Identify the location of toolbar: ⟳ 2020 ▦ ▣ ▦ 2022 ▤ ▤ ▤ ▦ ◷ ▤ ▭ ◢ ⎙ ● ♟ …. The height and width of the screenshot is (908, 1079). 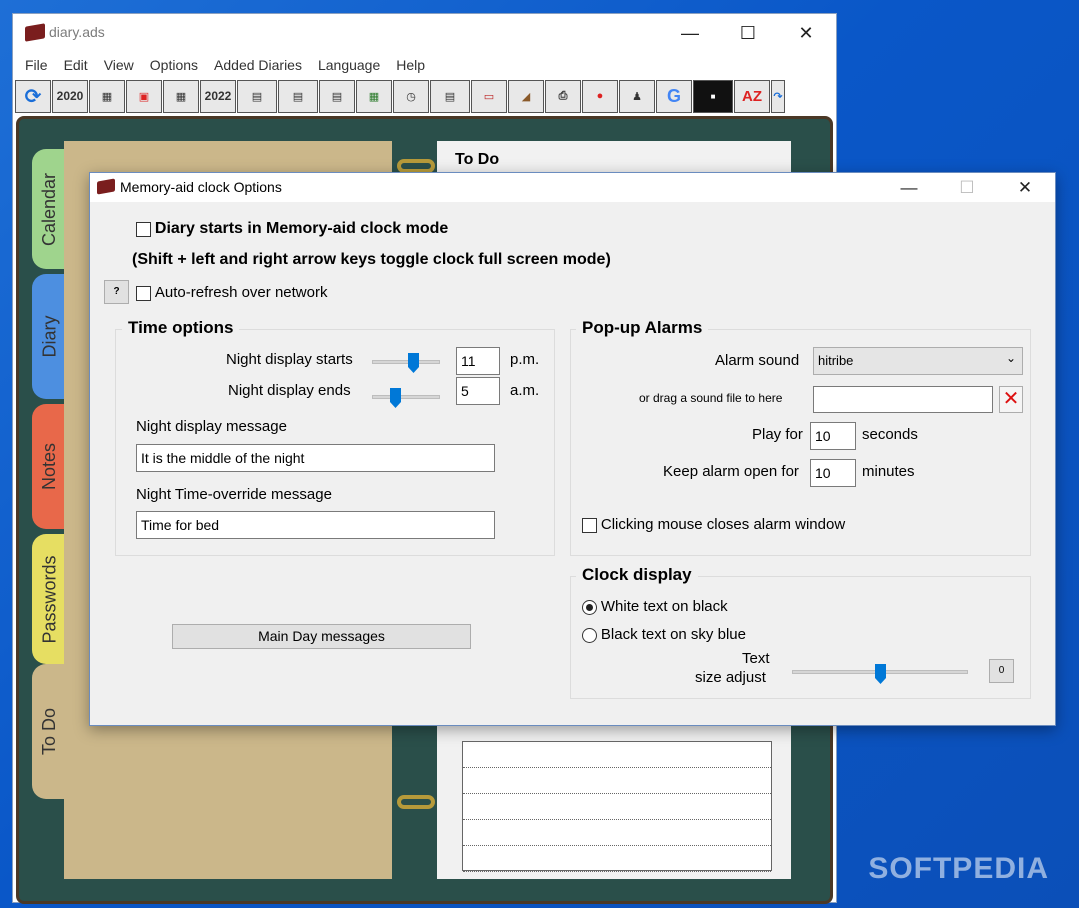
(424, 96).